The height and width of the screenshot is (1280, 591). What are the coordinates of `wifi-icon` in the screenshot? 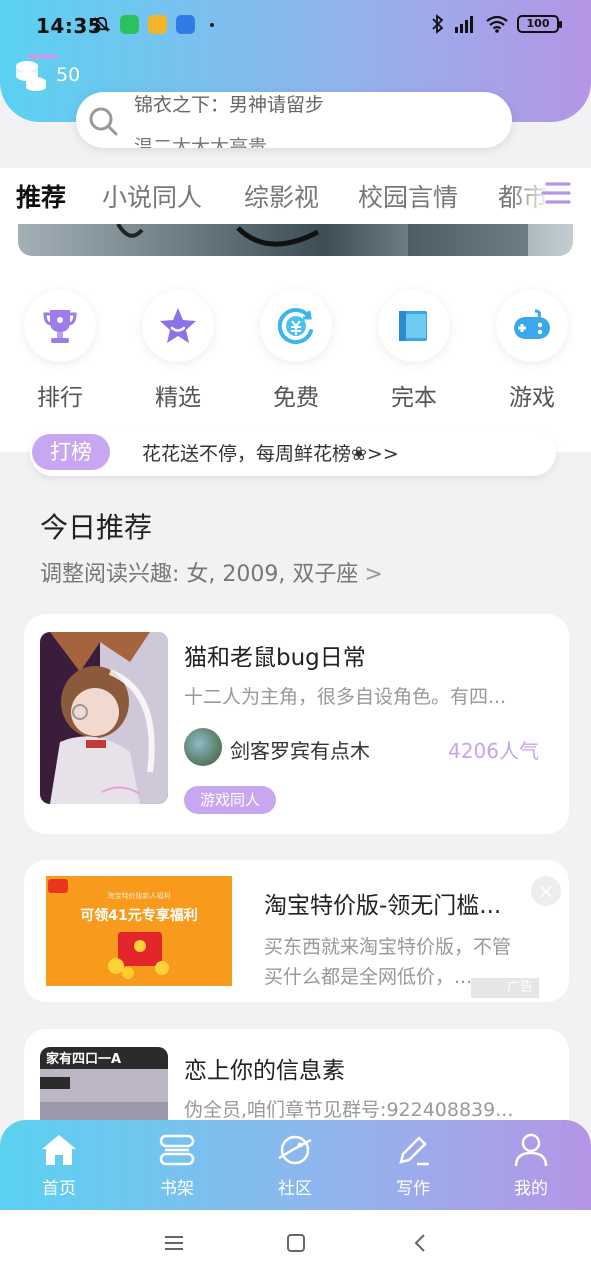 It's located at (497, 24).